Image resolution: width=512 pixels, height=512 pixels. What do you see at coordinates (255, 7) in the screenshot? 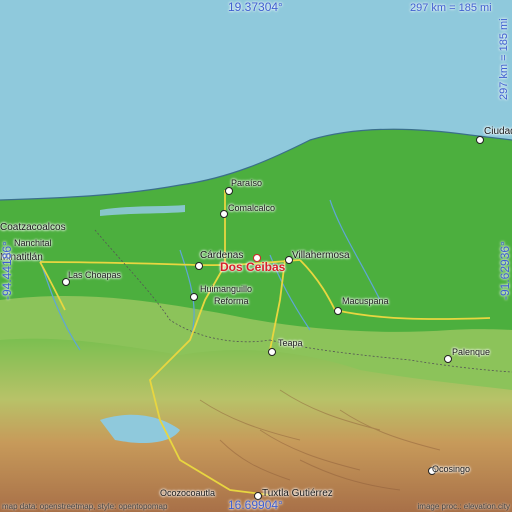
I see `top-latitude: 19.37304°` at bounding box center [255, 7].